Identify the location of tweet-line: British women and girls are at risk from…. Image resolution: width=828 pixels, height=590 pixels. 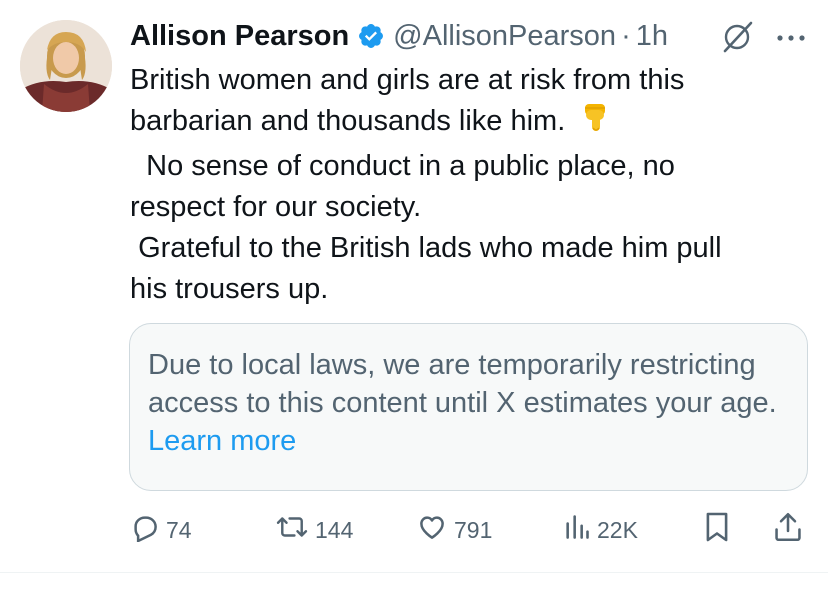
(407, 80).